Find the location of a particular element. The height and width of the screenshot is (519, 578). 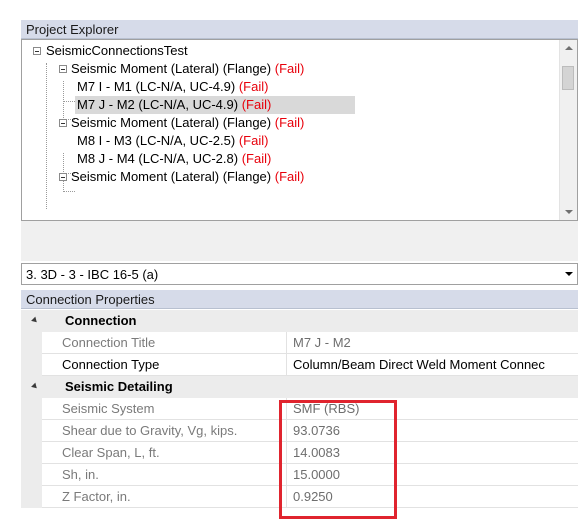

property-value: 14.0083 is located at coordinates (432, 453).